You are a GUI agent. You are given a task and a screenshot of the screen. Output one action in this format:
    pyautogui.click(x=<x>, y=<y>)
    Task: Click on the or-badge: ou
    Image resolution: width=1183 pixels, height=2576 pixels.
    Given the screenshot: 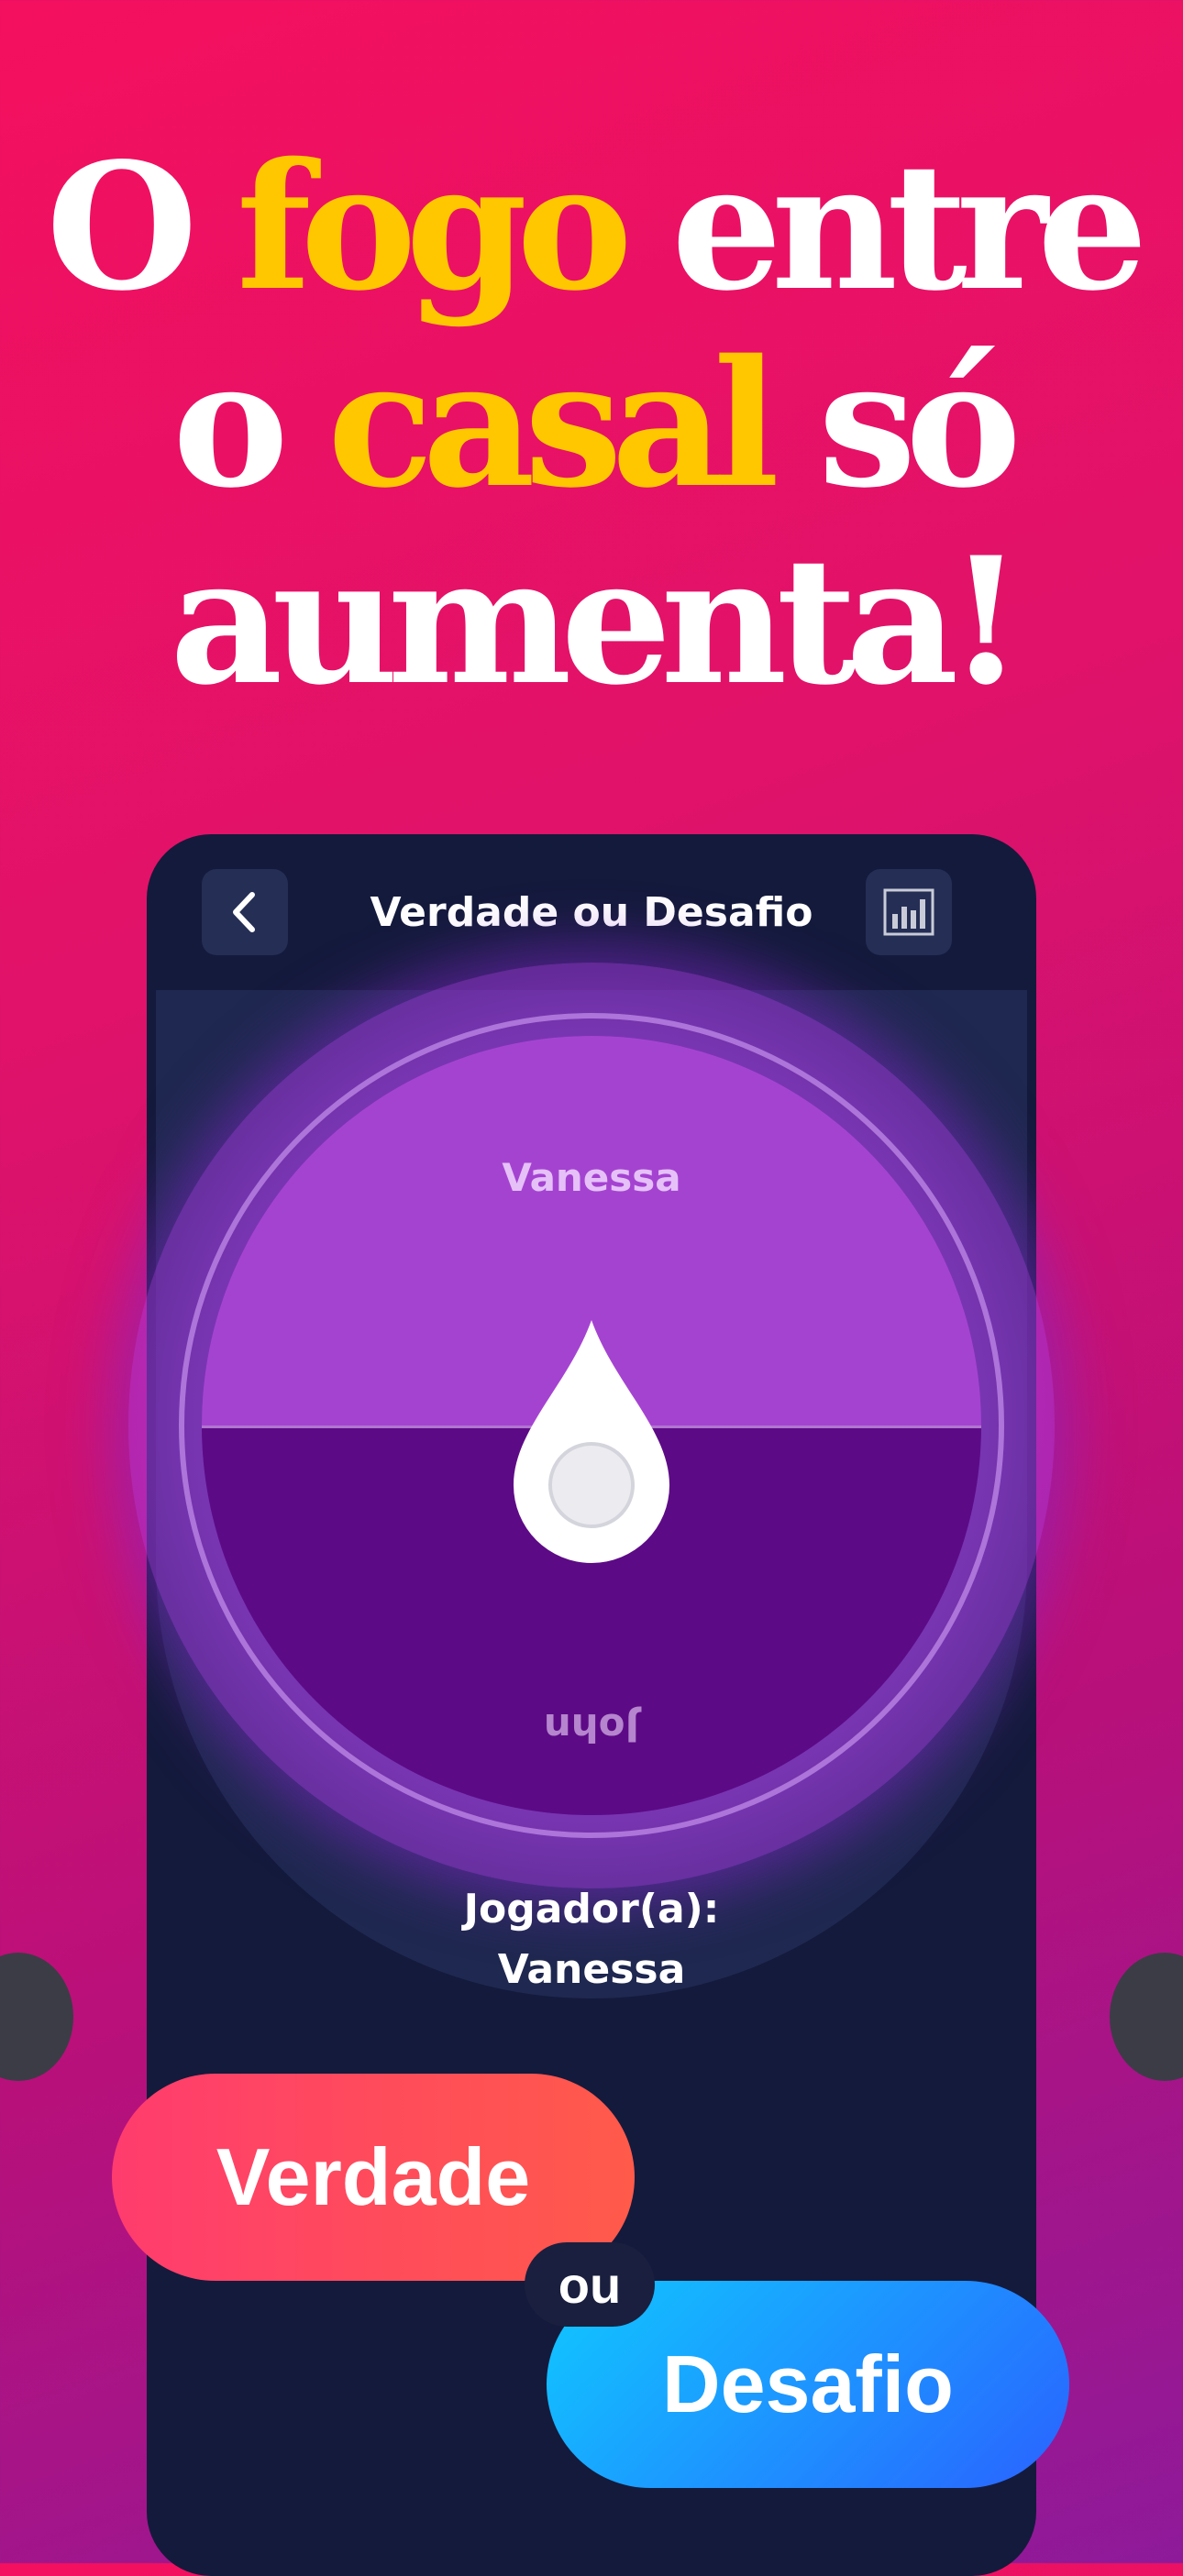 What is the action you would take?
    pyautogui.click(x=590, y=2284)
    